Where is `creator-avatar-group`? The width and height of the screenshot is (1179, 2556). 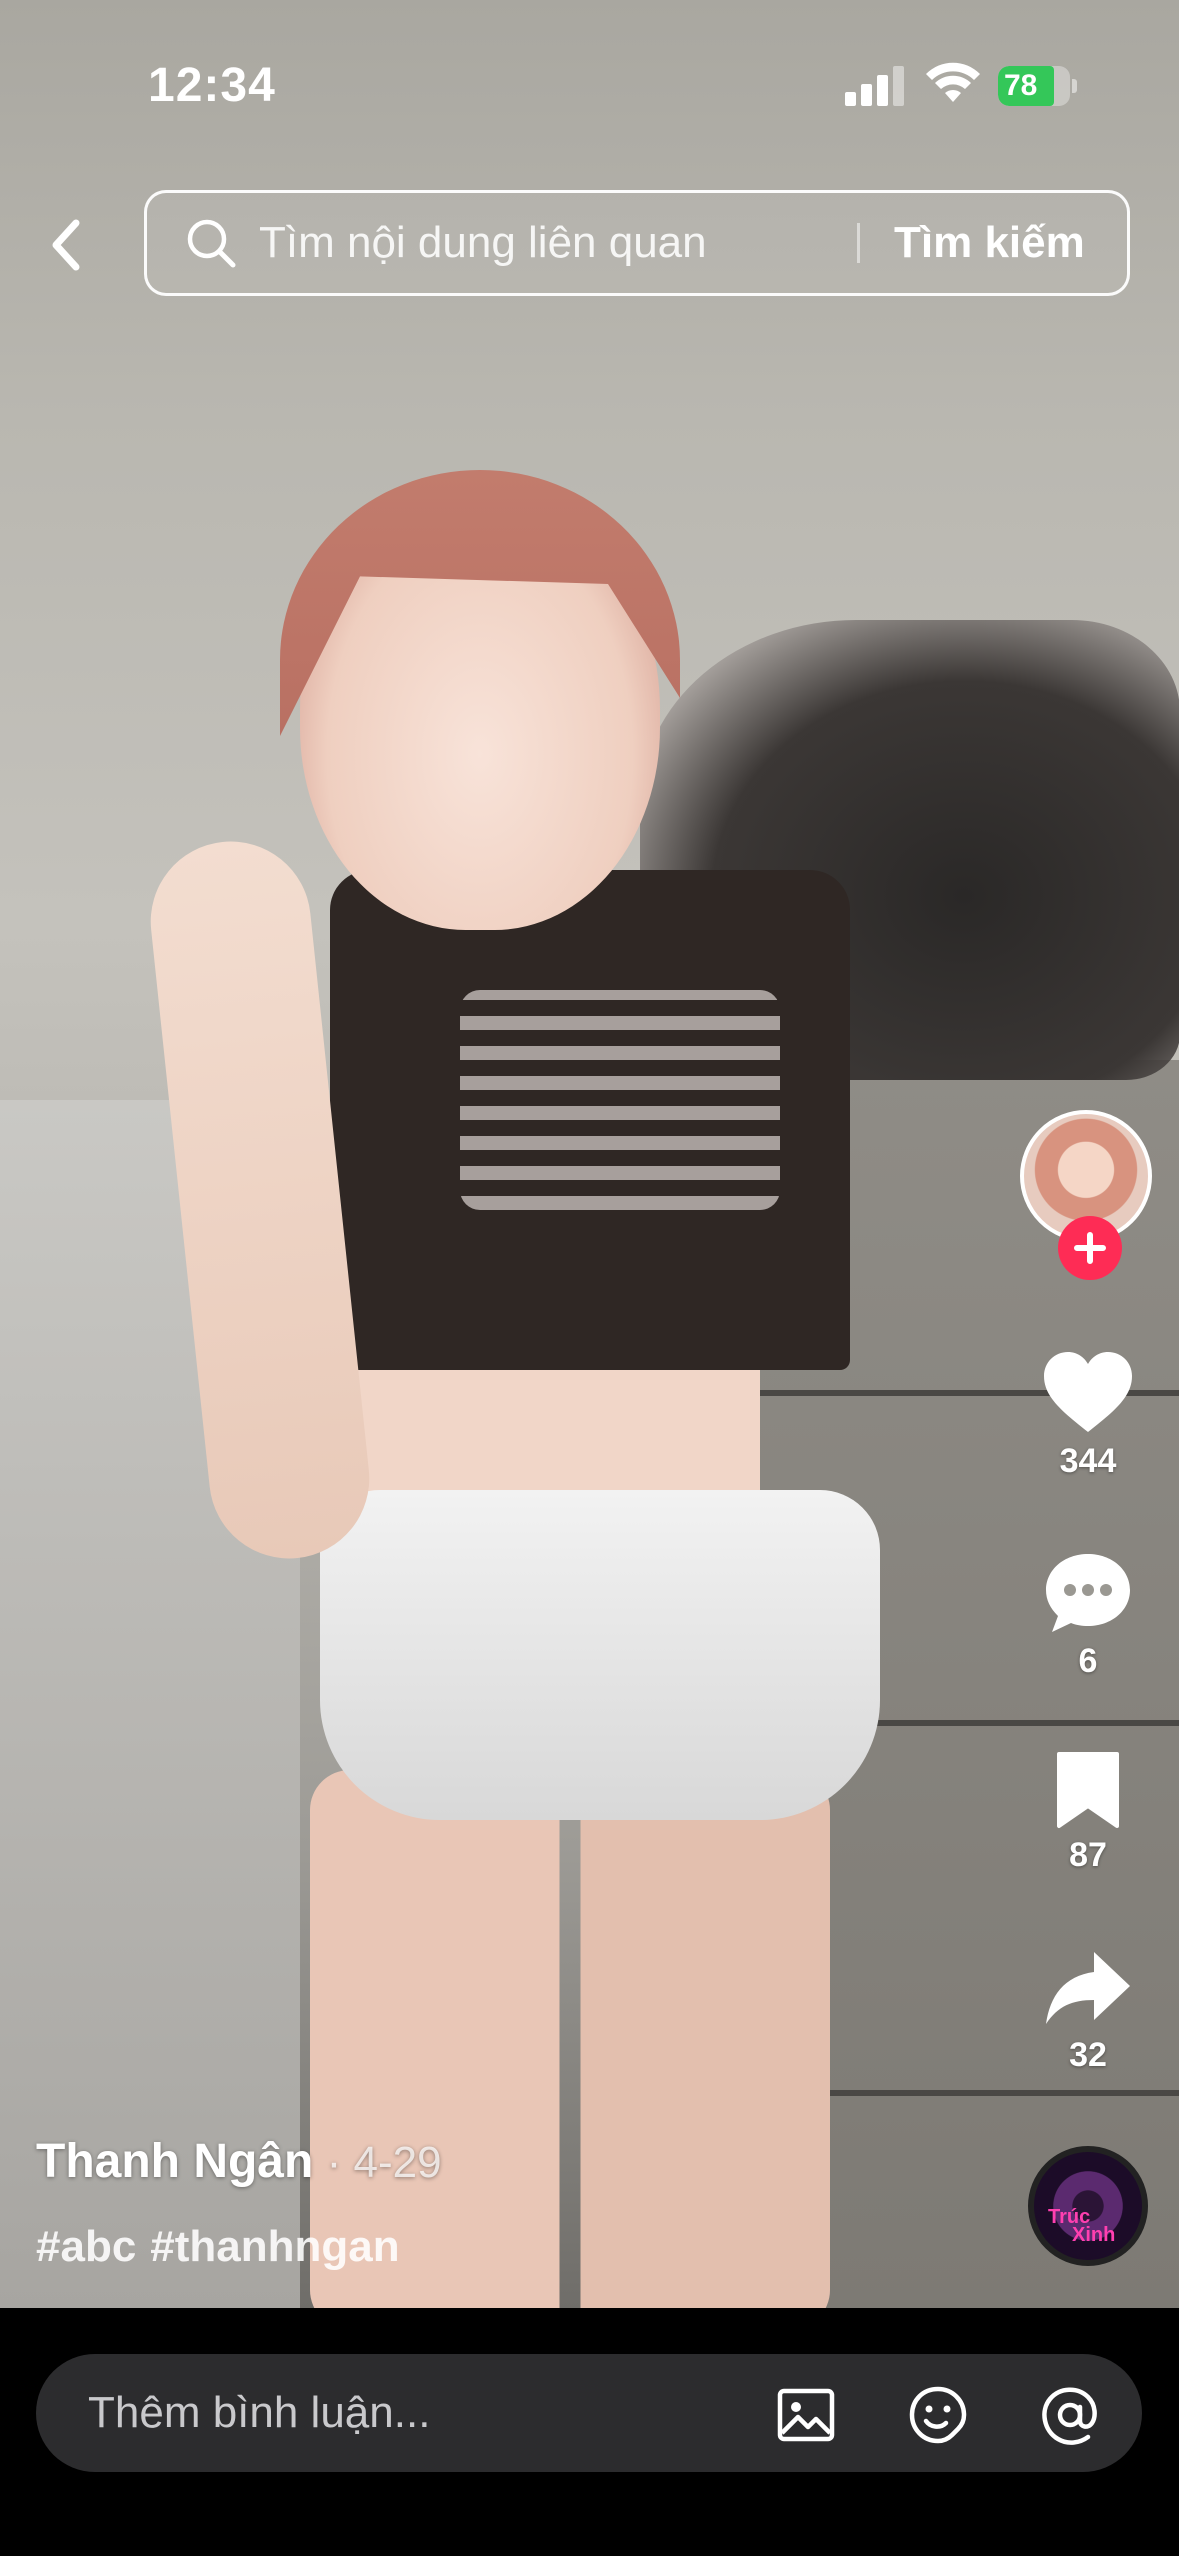 creator-avatar-group is located at coordinates (1088, 1195).